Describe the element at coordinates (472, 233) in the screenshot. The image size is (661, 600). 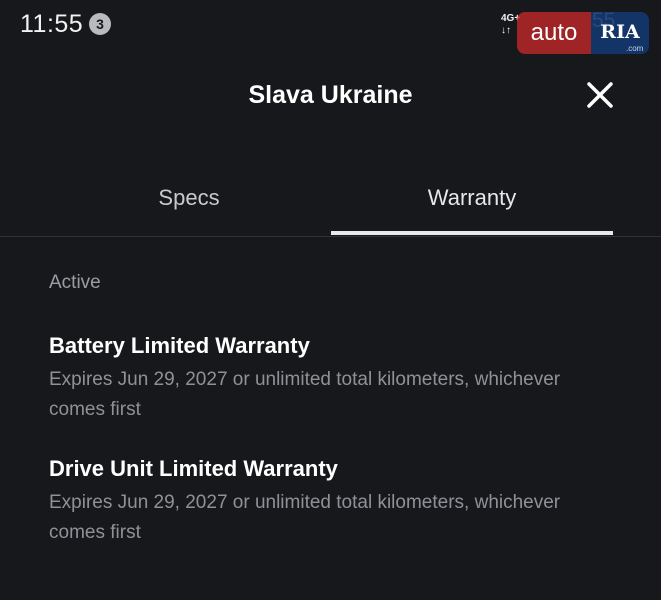
I see `active-tab-indicator` at that location.